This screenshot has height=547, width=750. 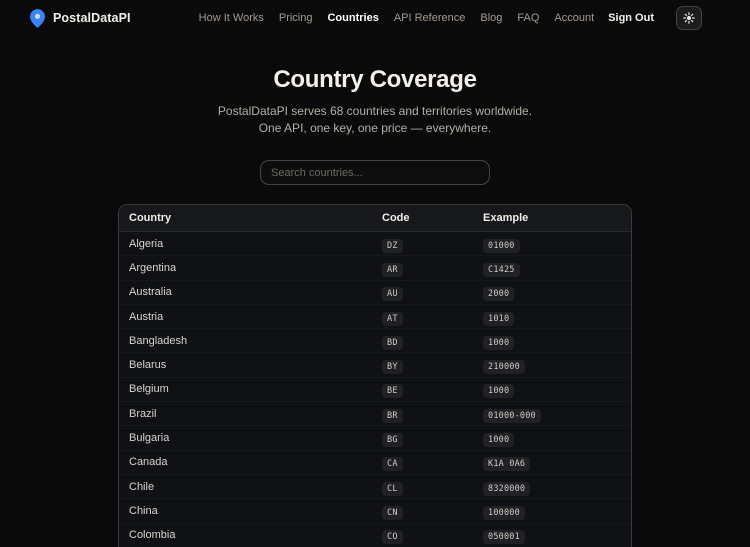 I want to click on country-code-cell: AR, so click(x=432, y=268).